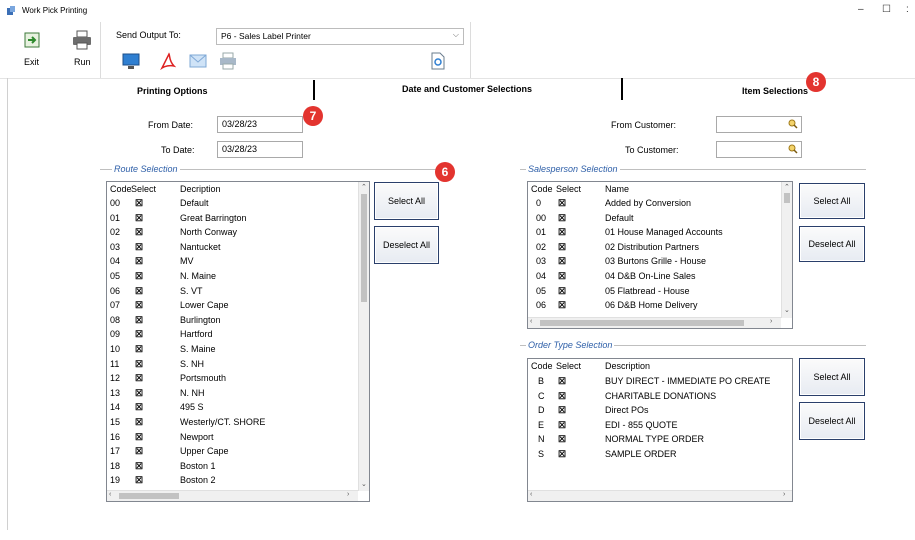  What do you see at coordinates (364, 484) in the screenshot?
I see `scroll-down-icon: ⌄` at bounding box center [364, 484].